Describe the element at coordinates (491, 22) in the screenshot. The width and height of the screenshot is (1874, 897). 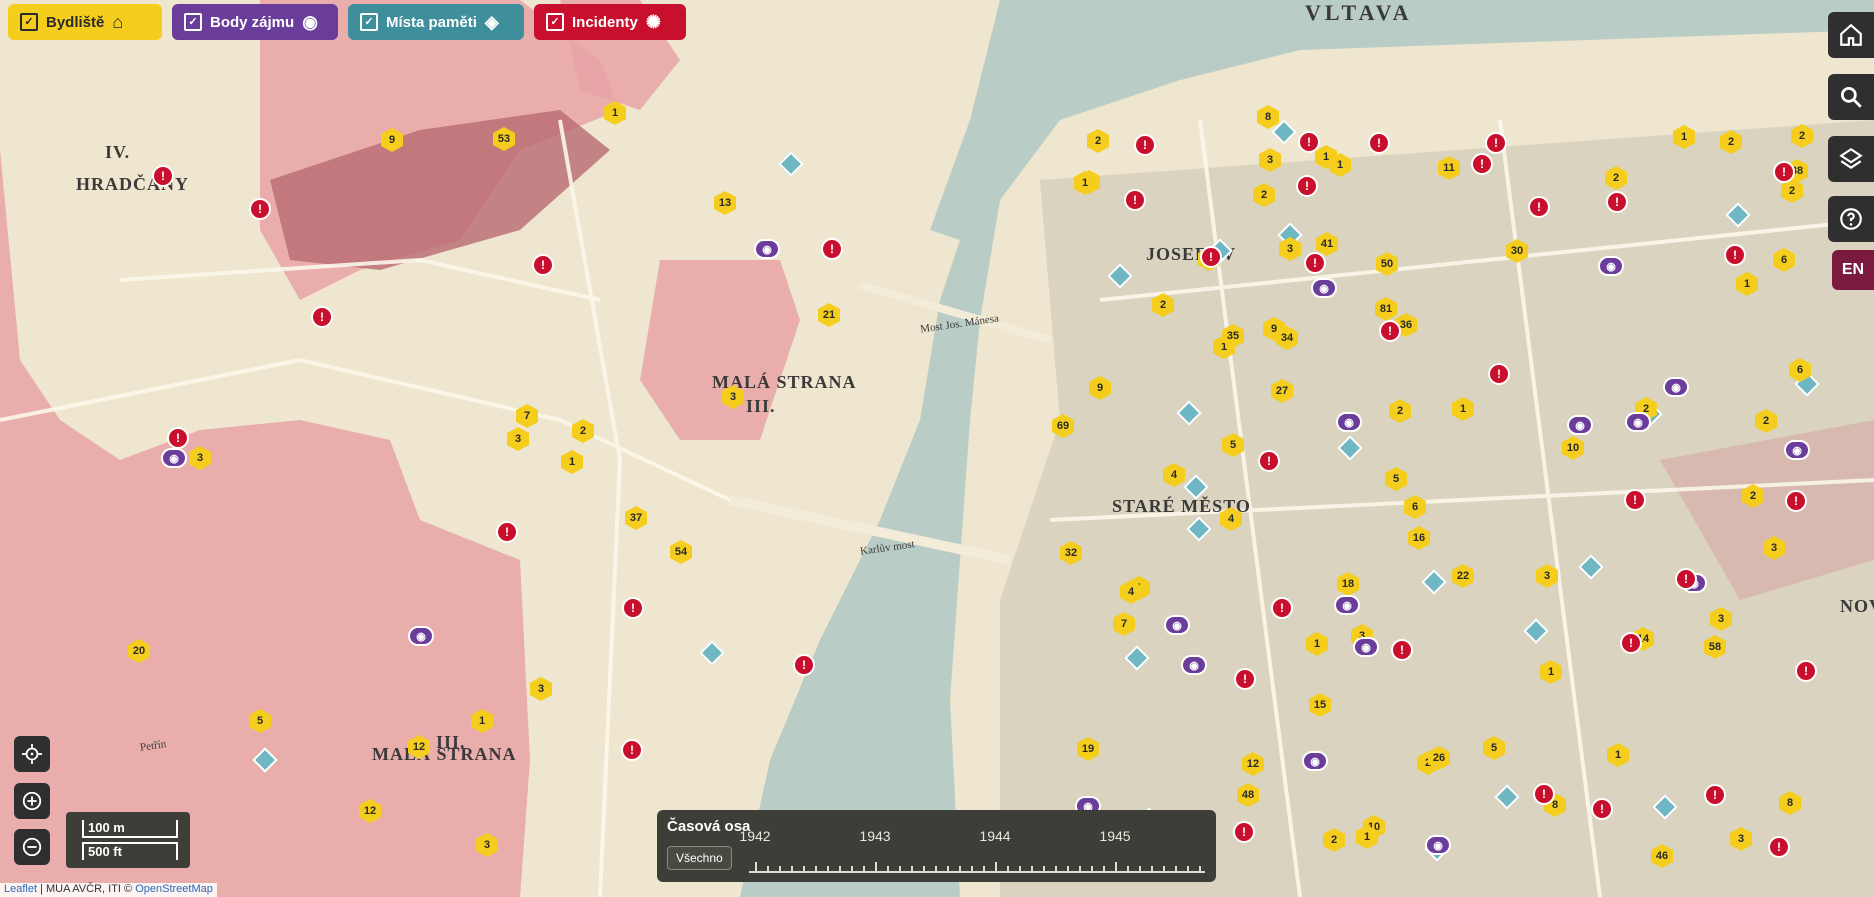
I see `diamond-icon: ◈` at that location.